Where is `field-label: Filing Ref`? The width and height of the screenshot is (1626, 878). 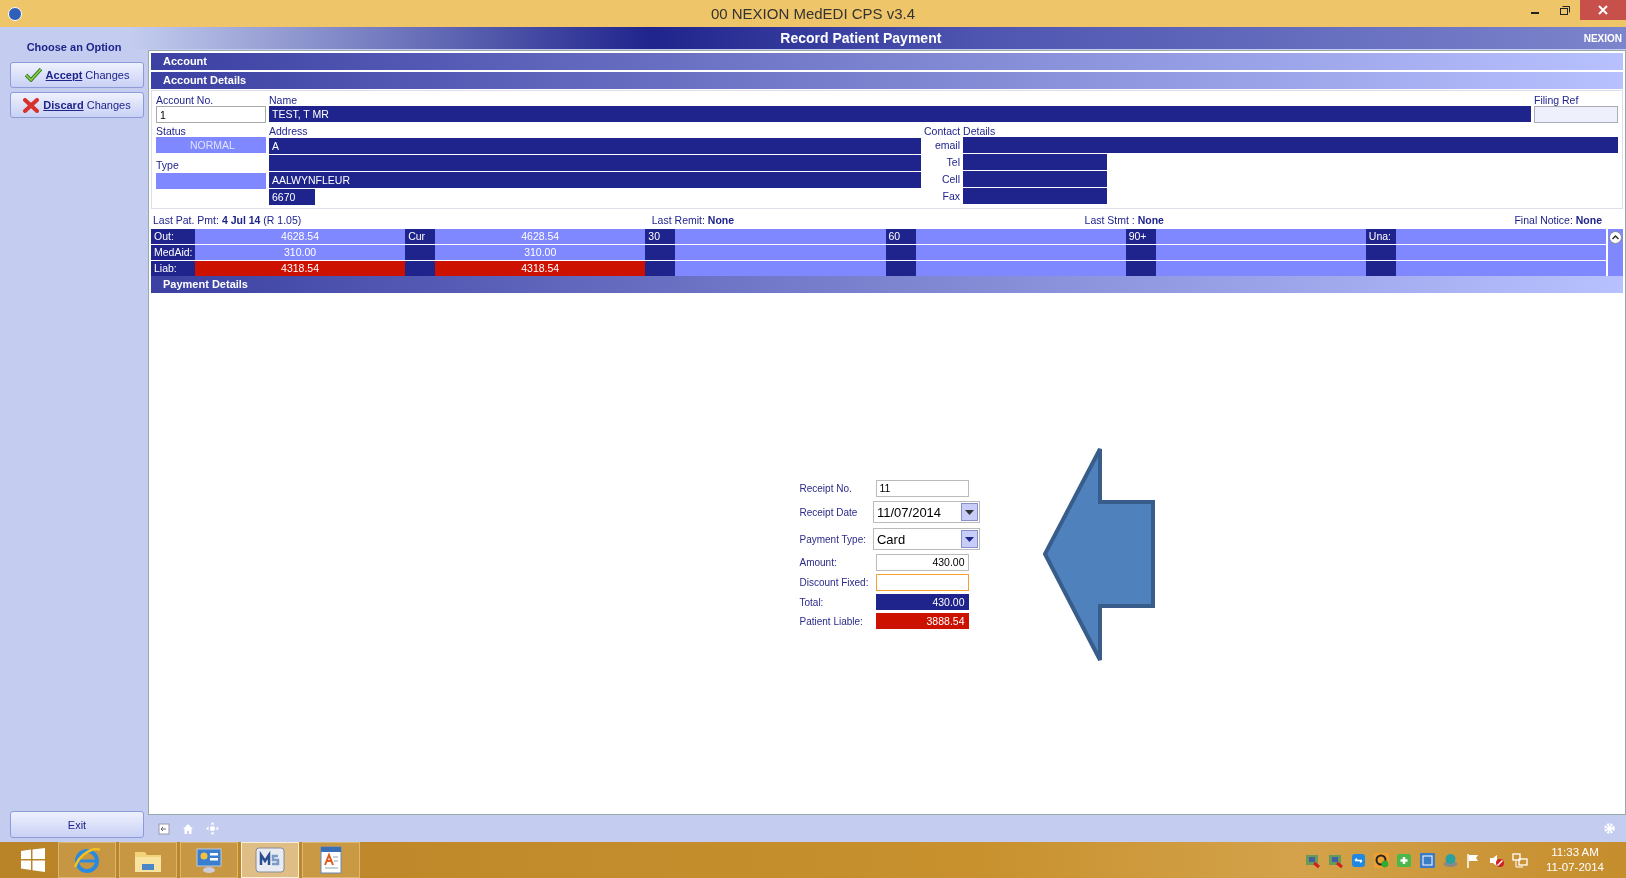 field-label: Filing Ref is located at coordinates (1557, 100).